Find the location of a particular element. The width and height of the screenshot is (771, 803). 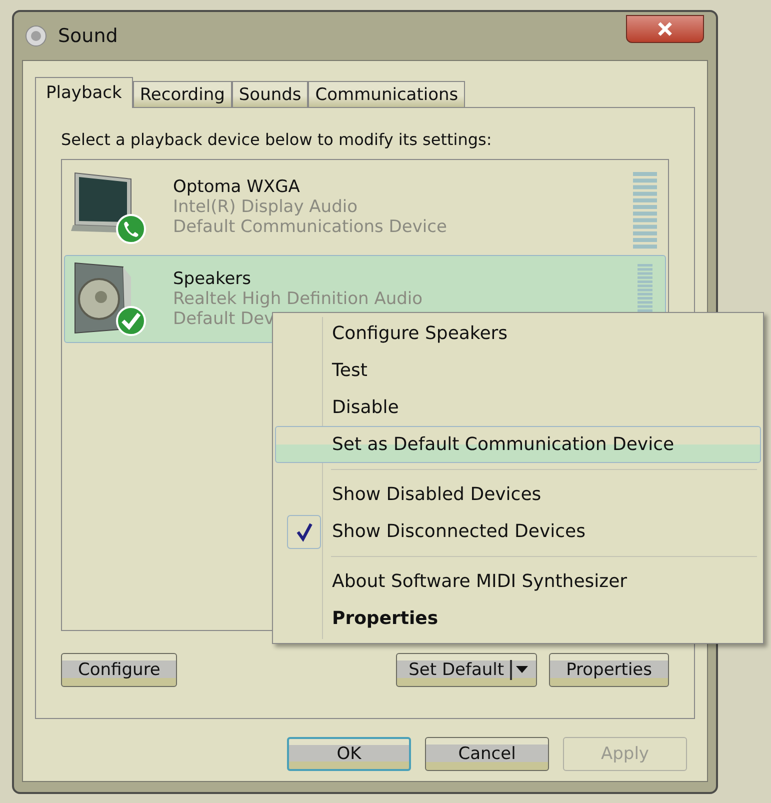

device-status: Default Dev is located at coordinates (224, 319).